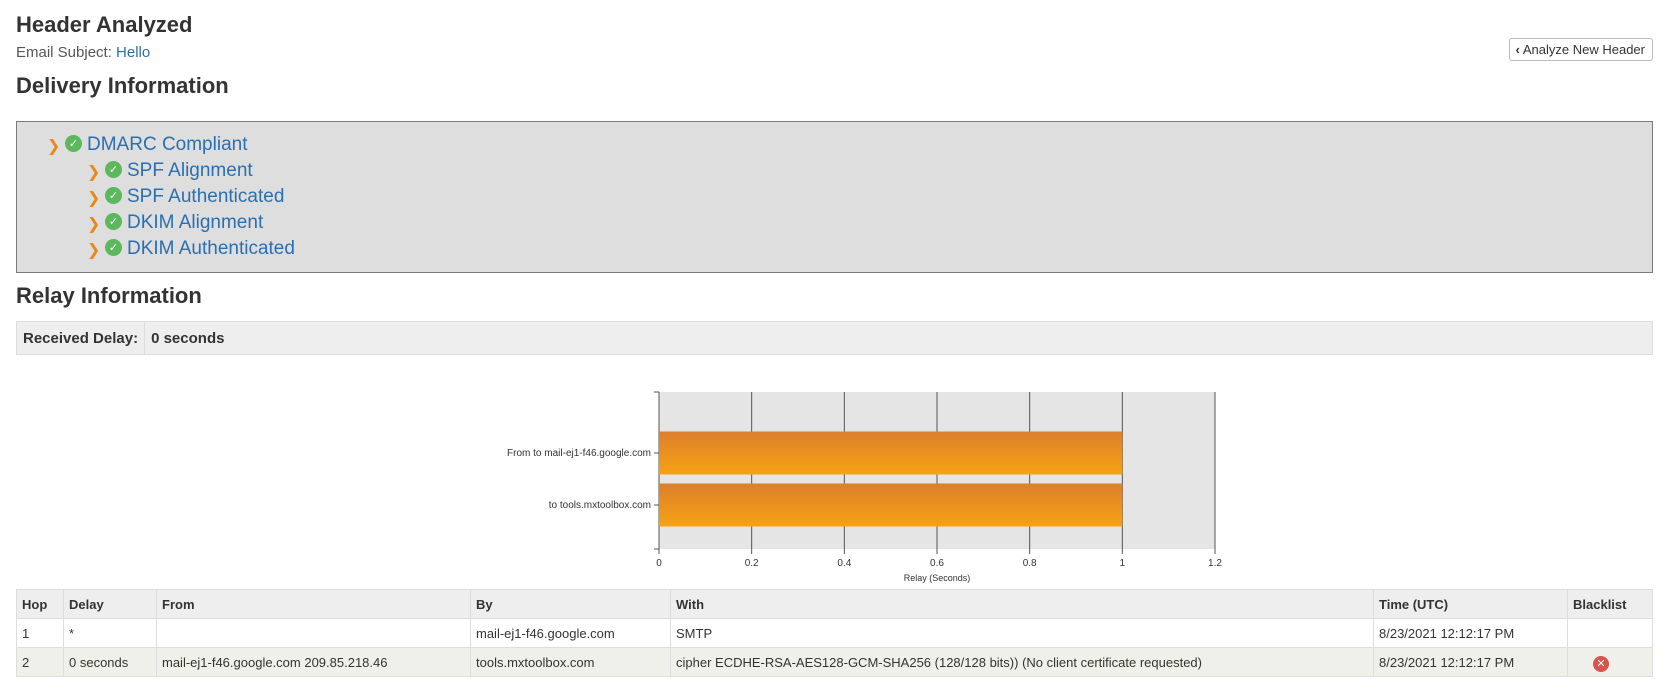  Describe the element at coordinates (122, 85) in the screenshot. I see `delivery-information-heading: Delivery Information` at that location.